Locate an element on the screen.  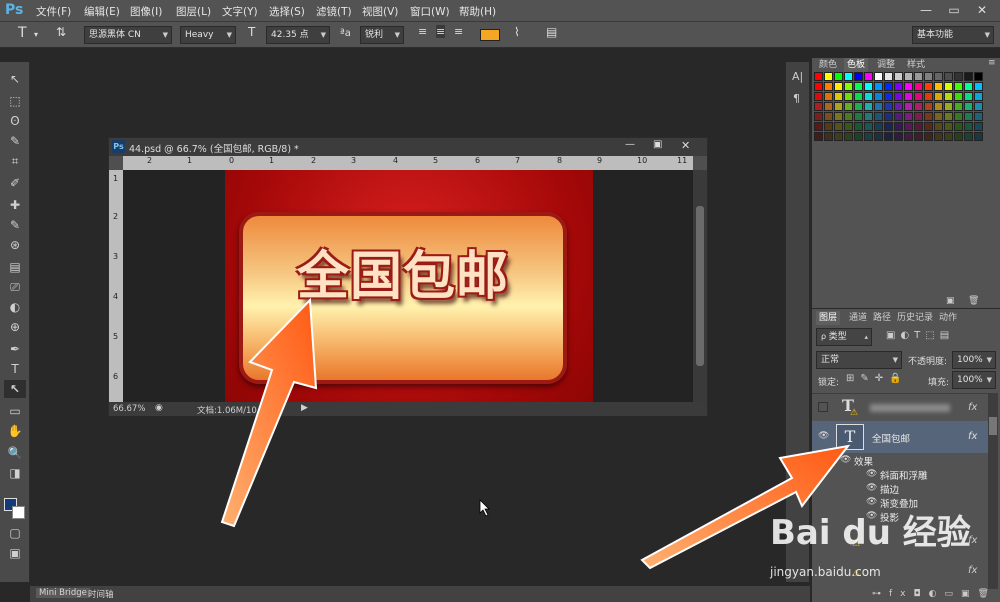
font-size-select: 42.35 点 ▼ is located at coordinates (298, 35).